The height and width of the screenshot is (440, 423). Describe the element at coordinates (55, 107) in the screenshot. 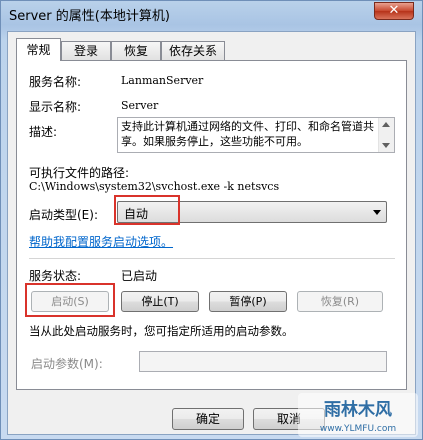

I see `display-name-label: 显示名称:` at that location.